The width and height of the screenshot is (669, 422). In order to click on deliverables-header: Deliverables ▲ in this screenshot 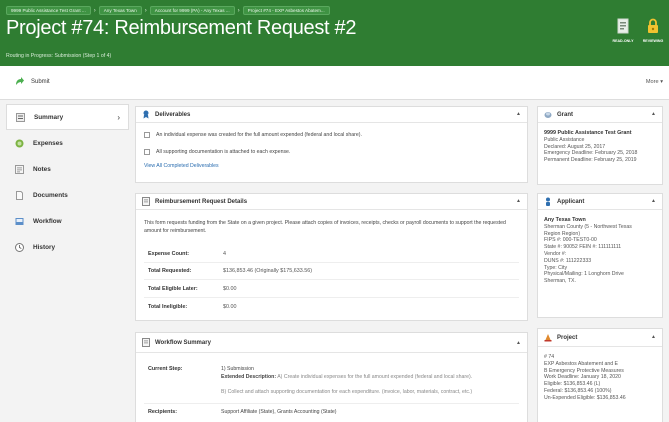, I will do `click(331, 115)`.